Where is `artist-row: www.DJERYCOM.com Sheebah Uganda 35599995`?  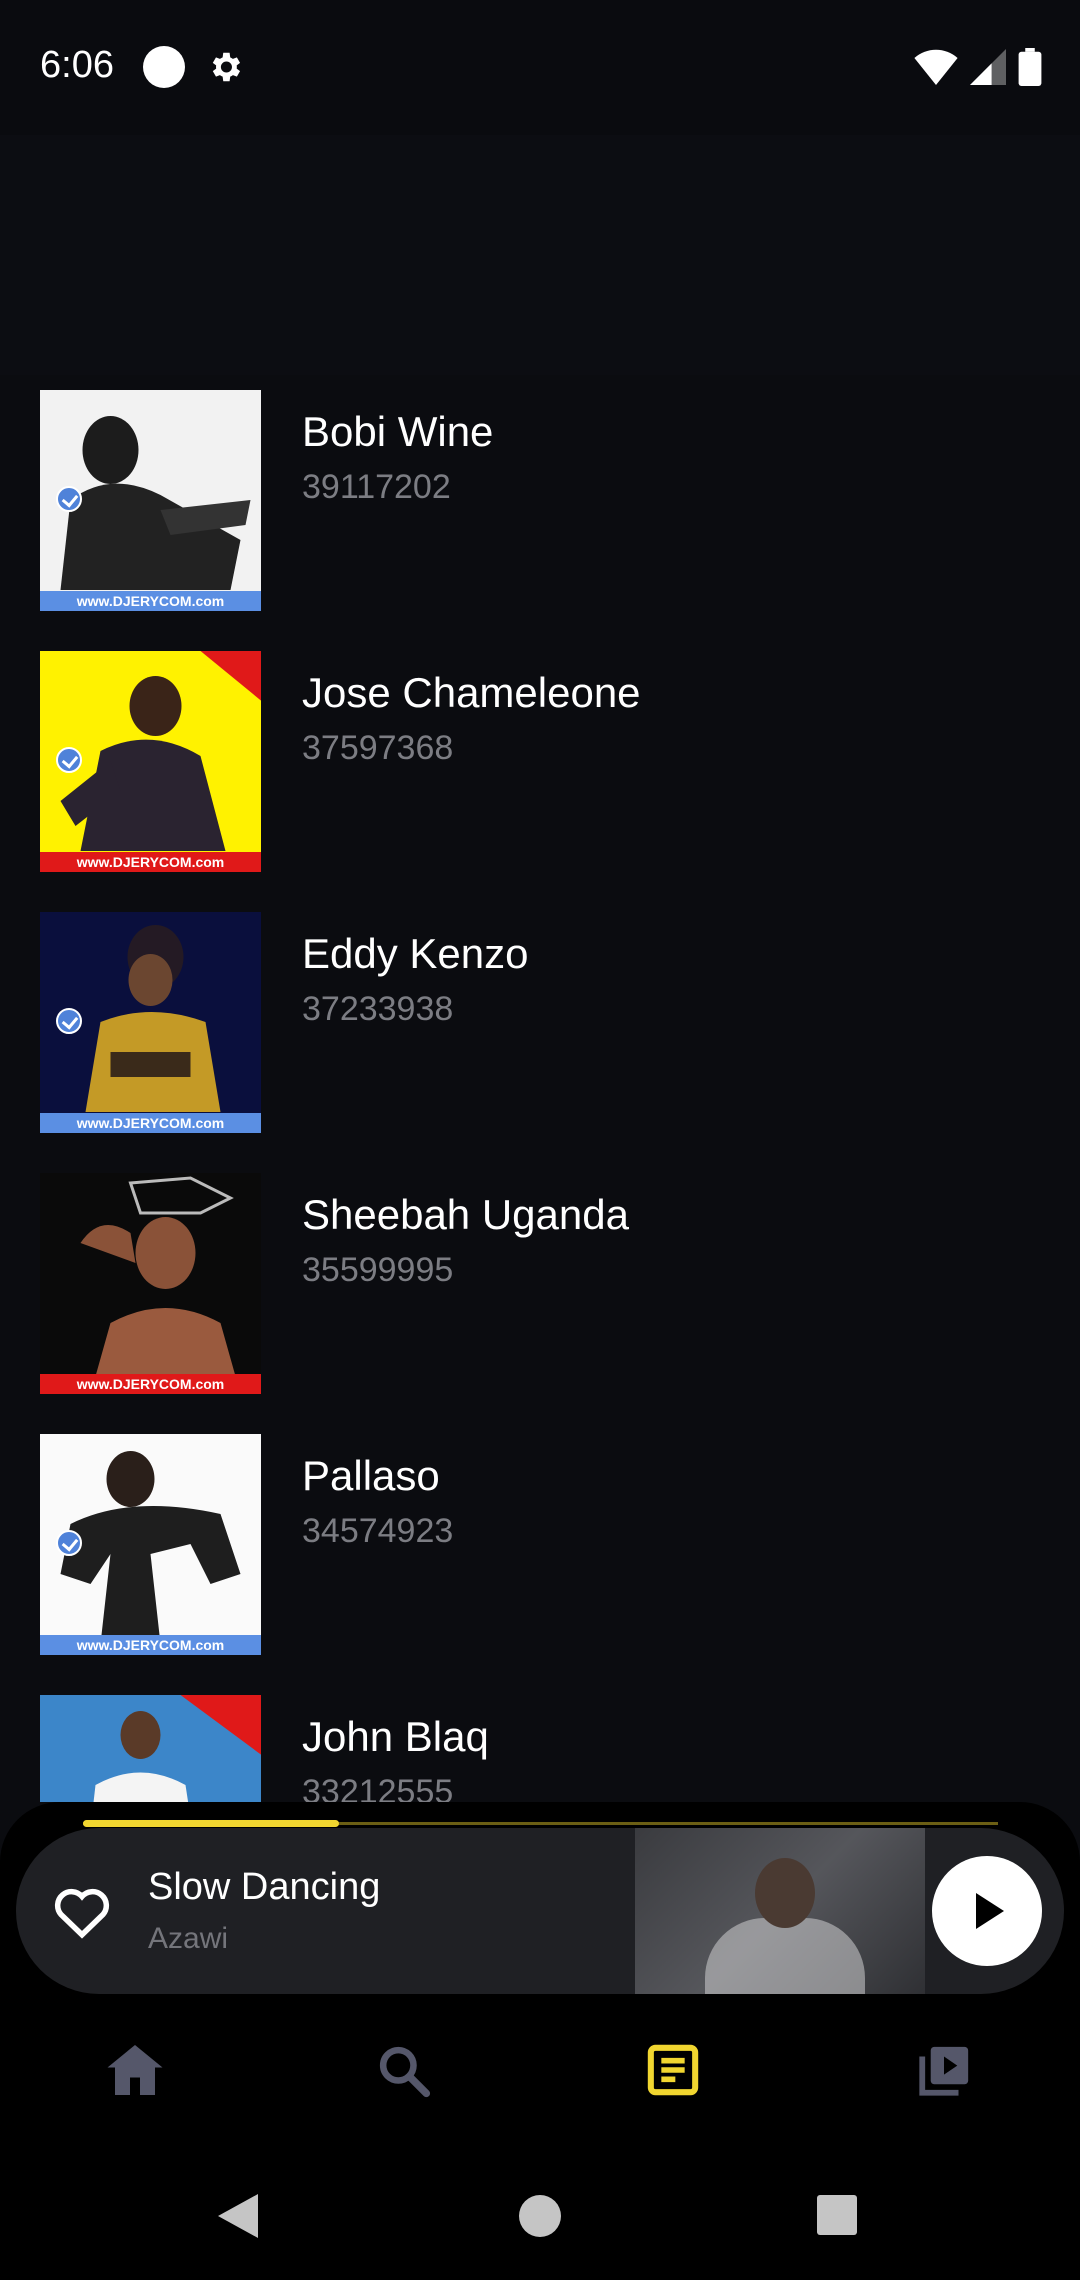
artist-row: www.DJERYCOM.com Sheebah Uganda 35599995 is located at coordinates (540, 1284).